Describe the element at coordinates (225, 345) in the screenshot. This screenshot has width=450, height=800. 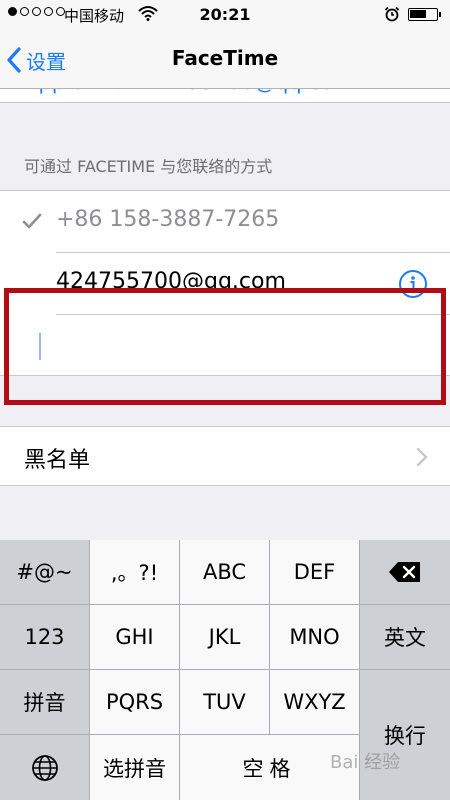
I see `add-contact-input-row` at that location.